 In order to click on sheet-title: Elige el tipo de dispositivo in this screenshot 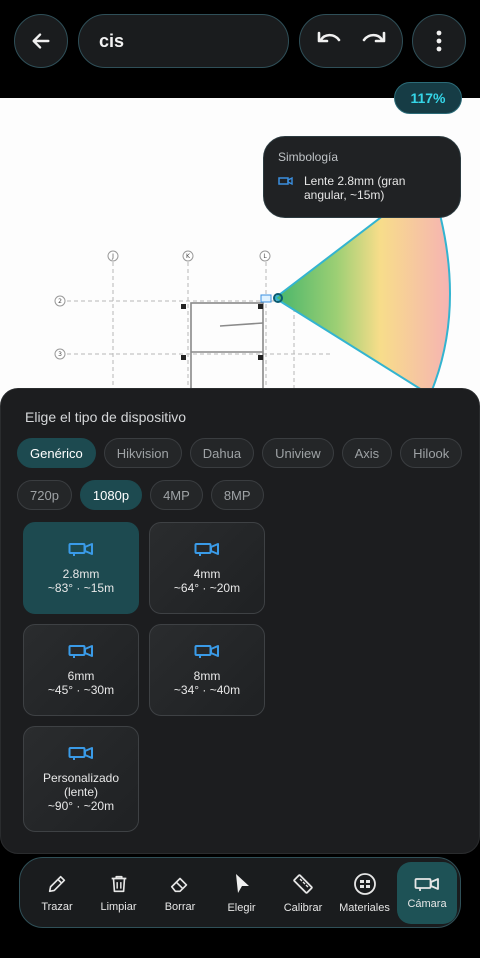, I will do `click(106, 417)`.